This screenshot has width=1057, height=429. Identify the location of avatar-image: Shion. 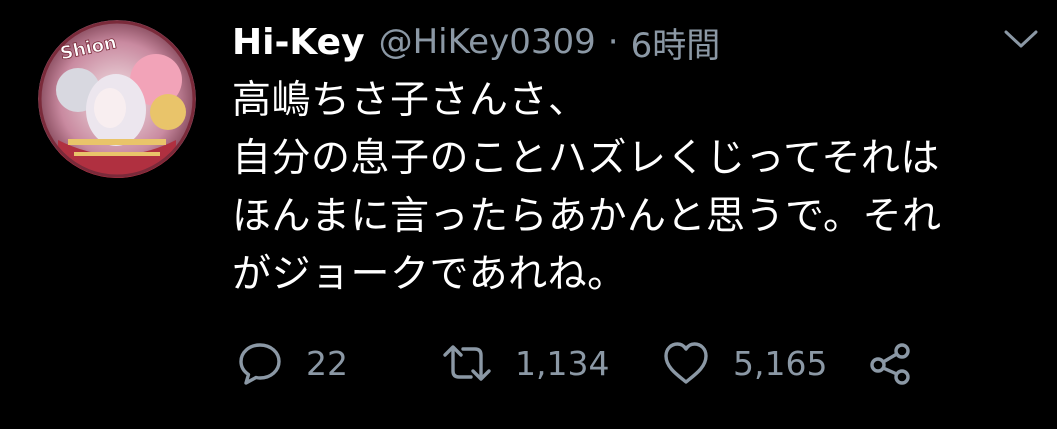
(117, 99).